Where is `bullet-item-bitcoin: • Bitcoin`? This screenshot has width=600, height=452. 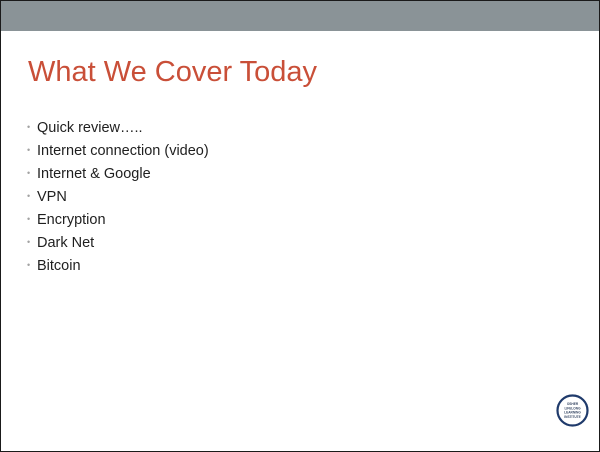 bullet-item-bitcoin: • Bitcoin is located at coordinates (118, 265).